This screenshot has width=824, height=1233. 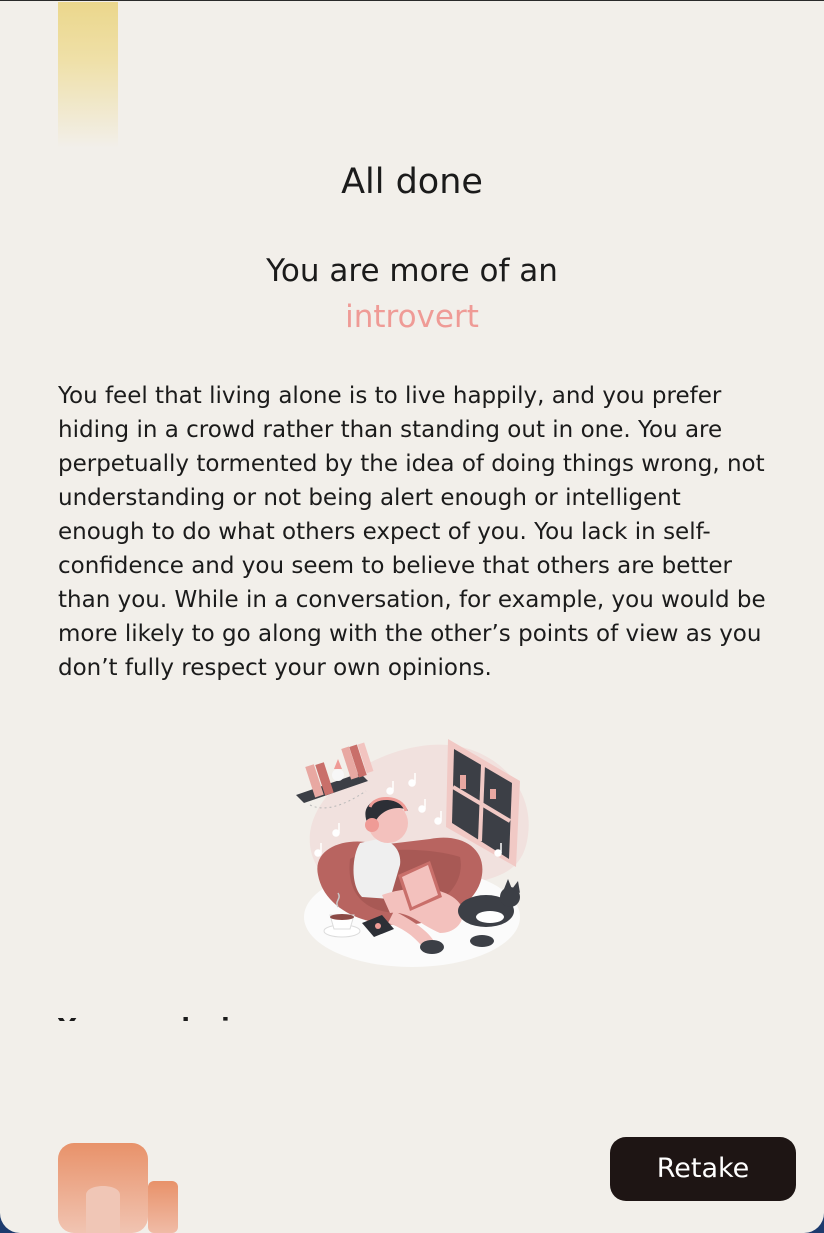 What do you see at coordinates (703, 1169) in the screenshot?
I see `retake-button: Retake` at bounding box center [703, 1169].